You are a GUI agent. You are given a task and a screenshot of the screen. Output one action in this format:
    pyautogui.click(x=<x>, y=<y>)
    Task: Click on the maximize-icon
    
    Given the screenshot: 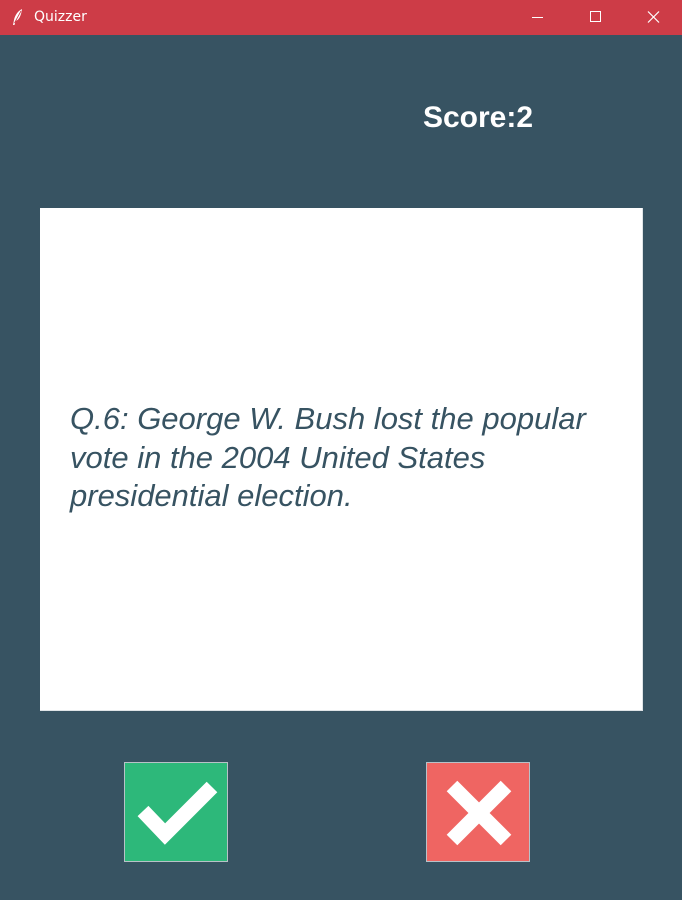 What is the action you would take?
    pyautogui.click(x=595, y=16)
    